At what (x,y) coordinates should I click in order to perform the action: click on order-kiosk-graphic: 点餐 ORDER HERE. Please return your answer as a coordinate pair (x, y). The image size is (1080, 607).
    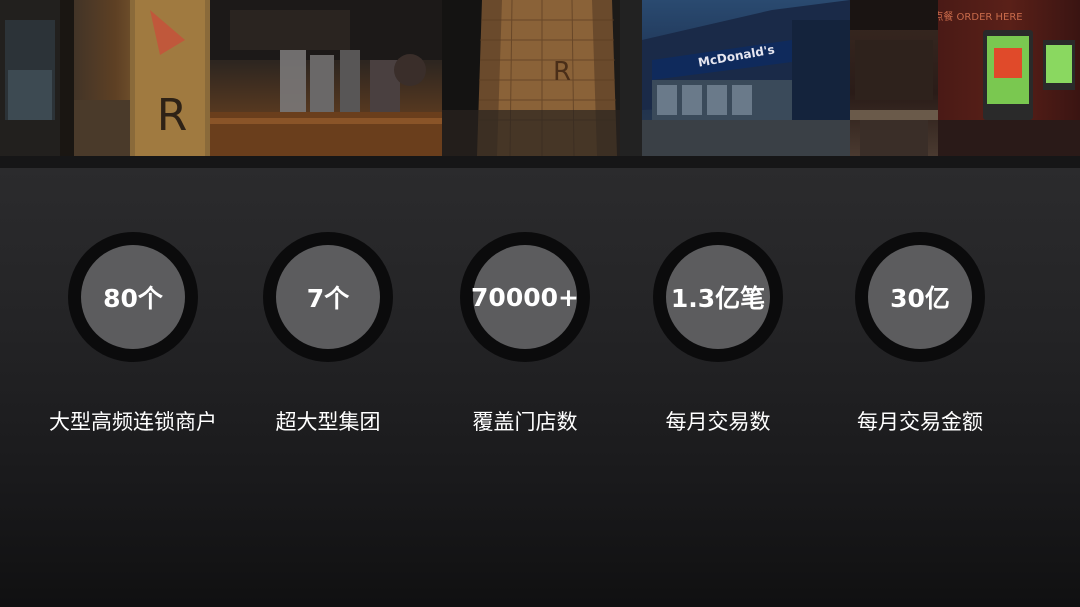
    Looking at the image, I should click on (1009, 83).